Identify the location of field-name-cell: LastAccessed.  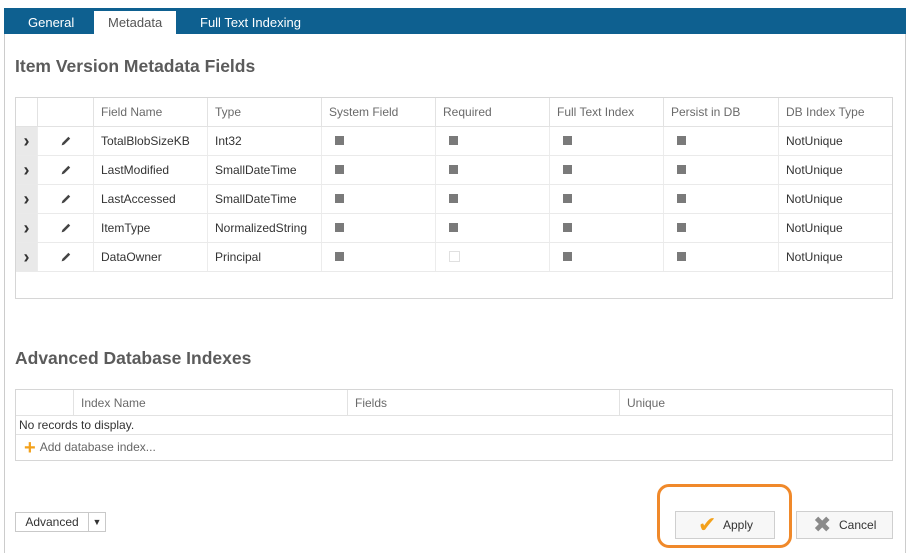
(150, 199).